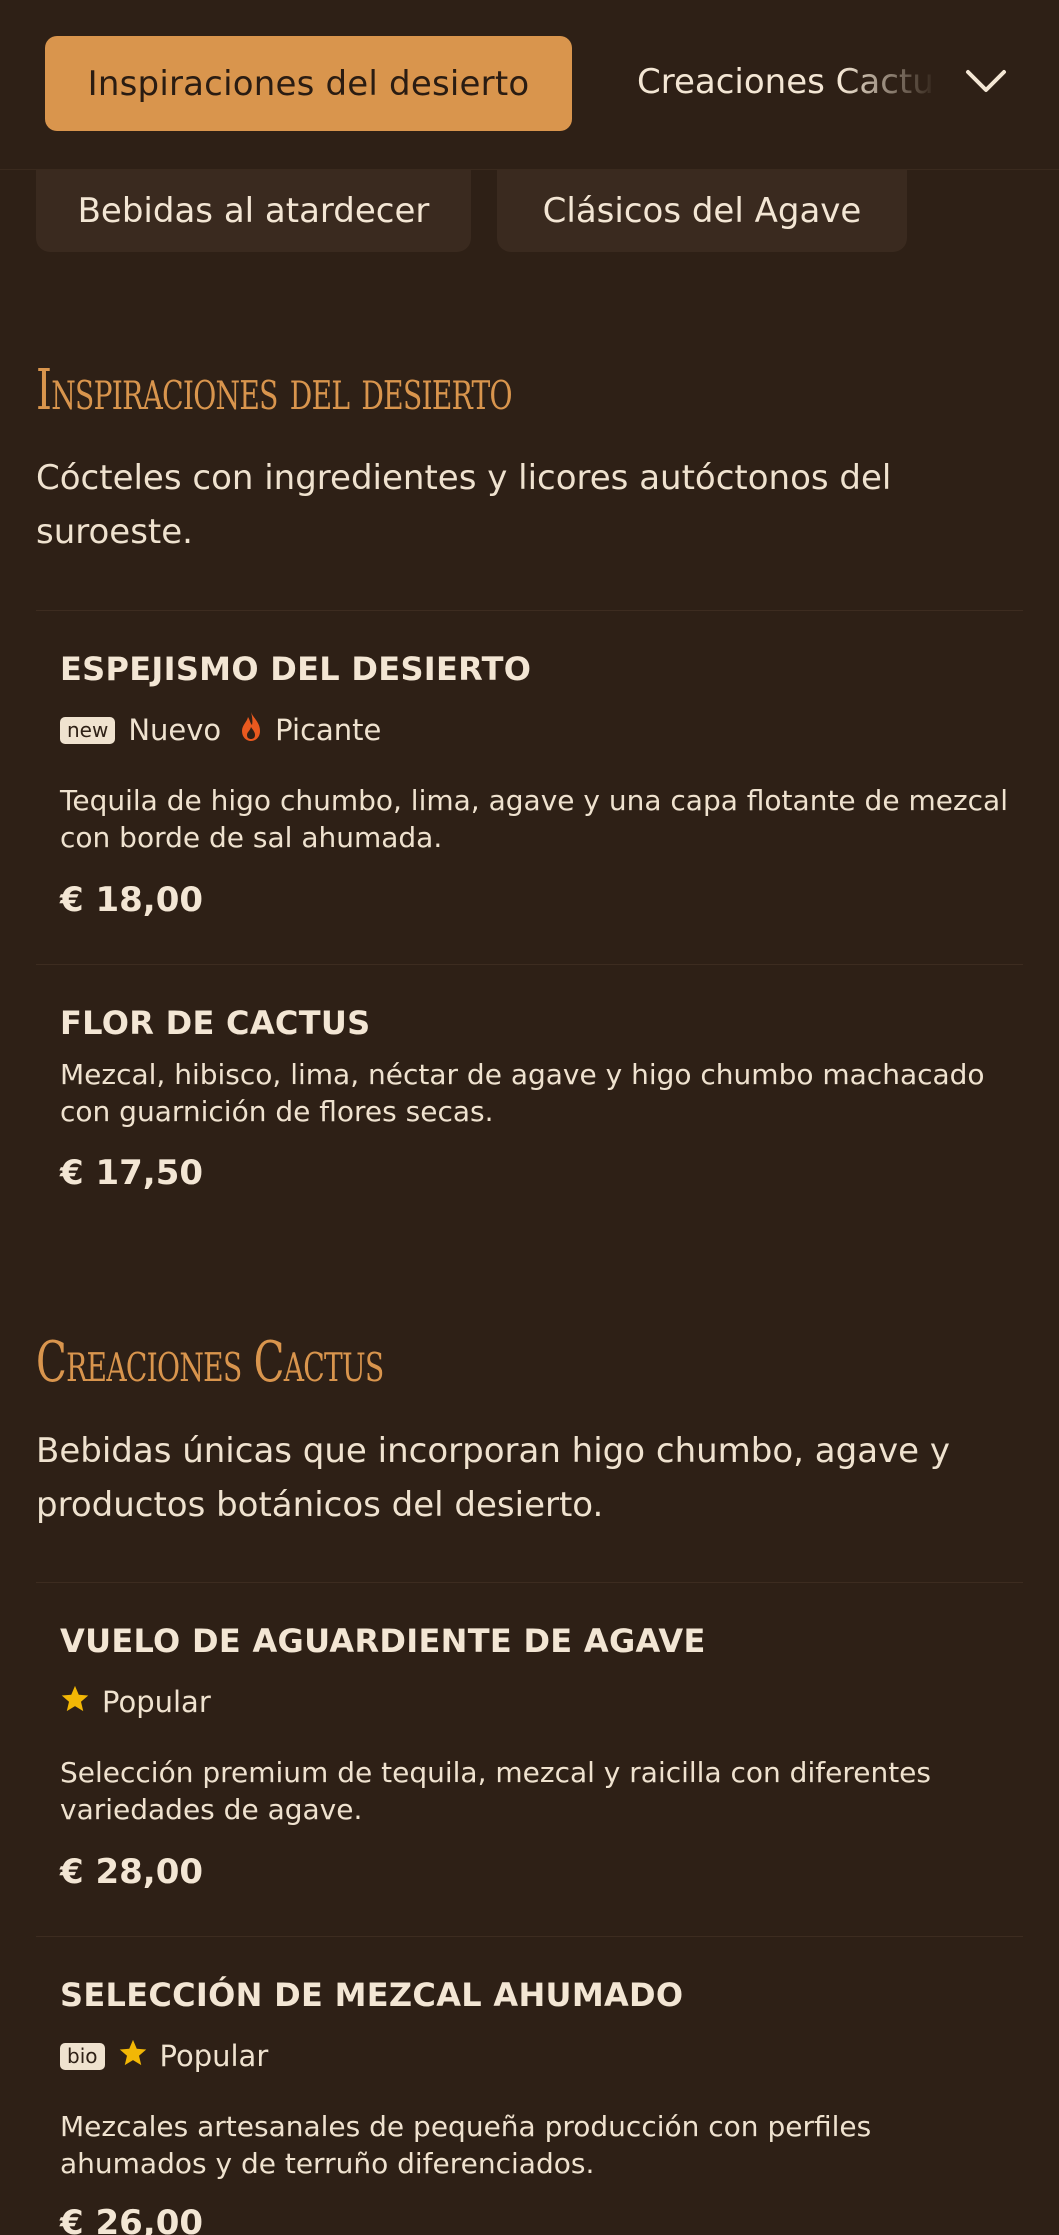  I want to click on tab-bebidas-al-atardecer: Bebidas al atardecer, so click(253, 211).